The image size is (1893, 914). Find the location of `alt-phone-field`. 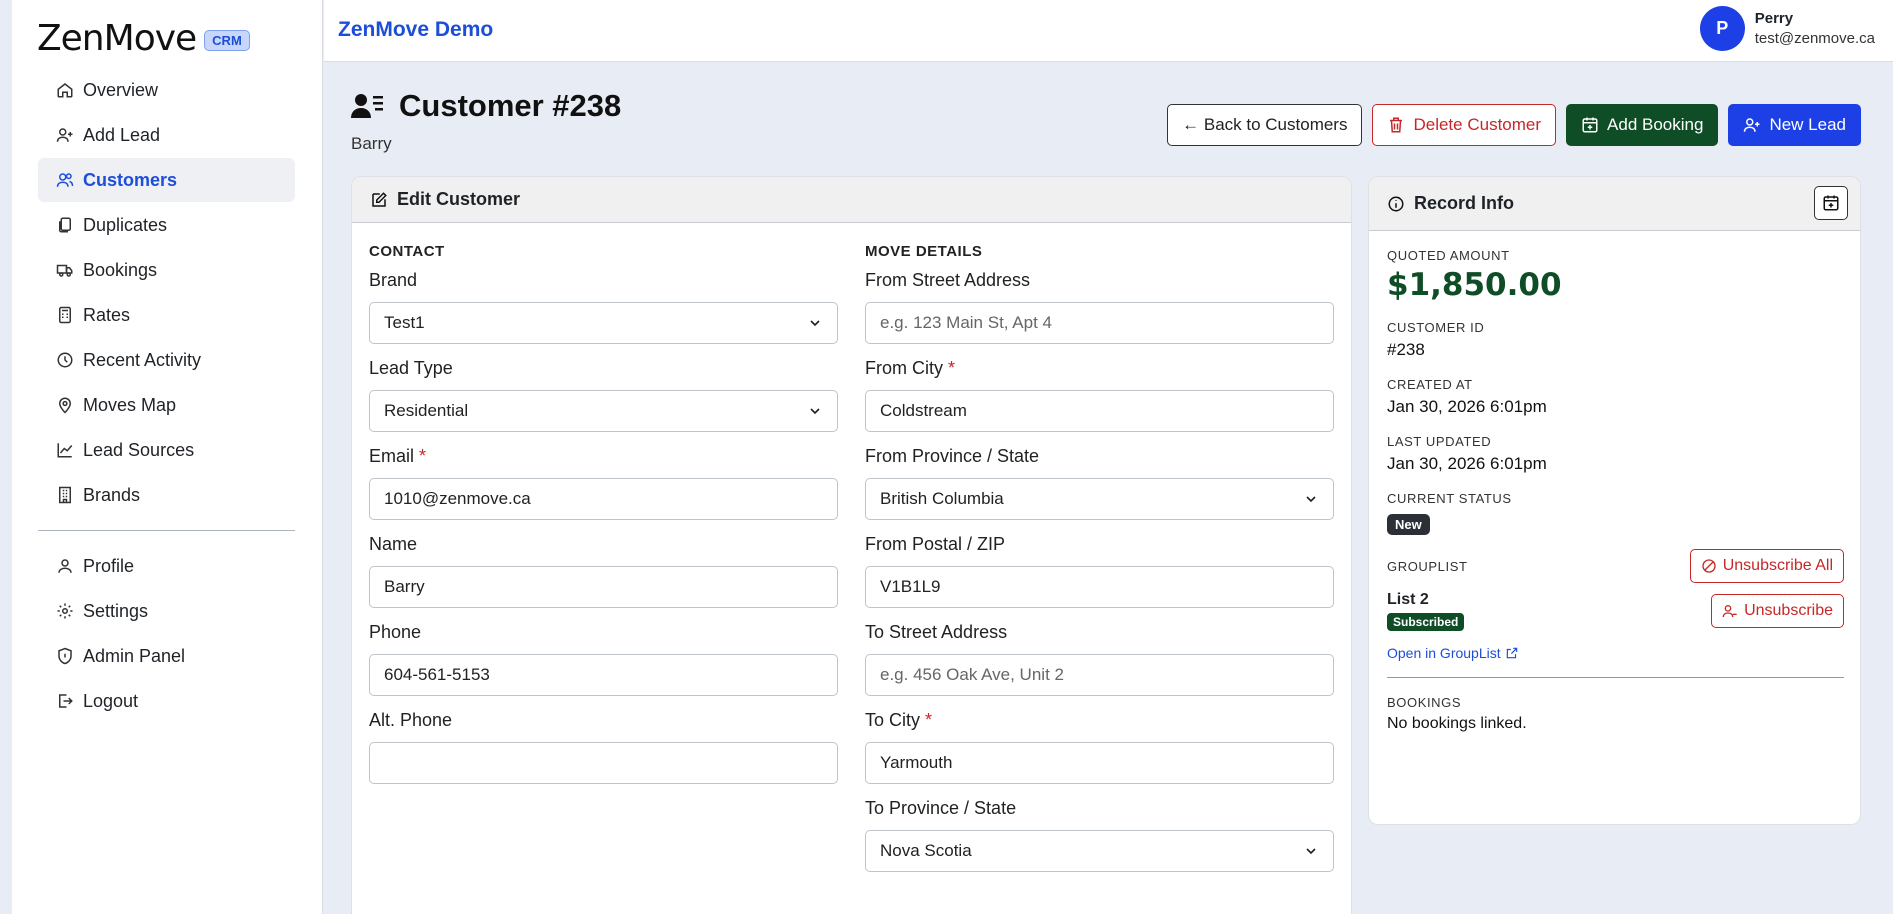

alt-phone-field is located at coordinates (603, 763).